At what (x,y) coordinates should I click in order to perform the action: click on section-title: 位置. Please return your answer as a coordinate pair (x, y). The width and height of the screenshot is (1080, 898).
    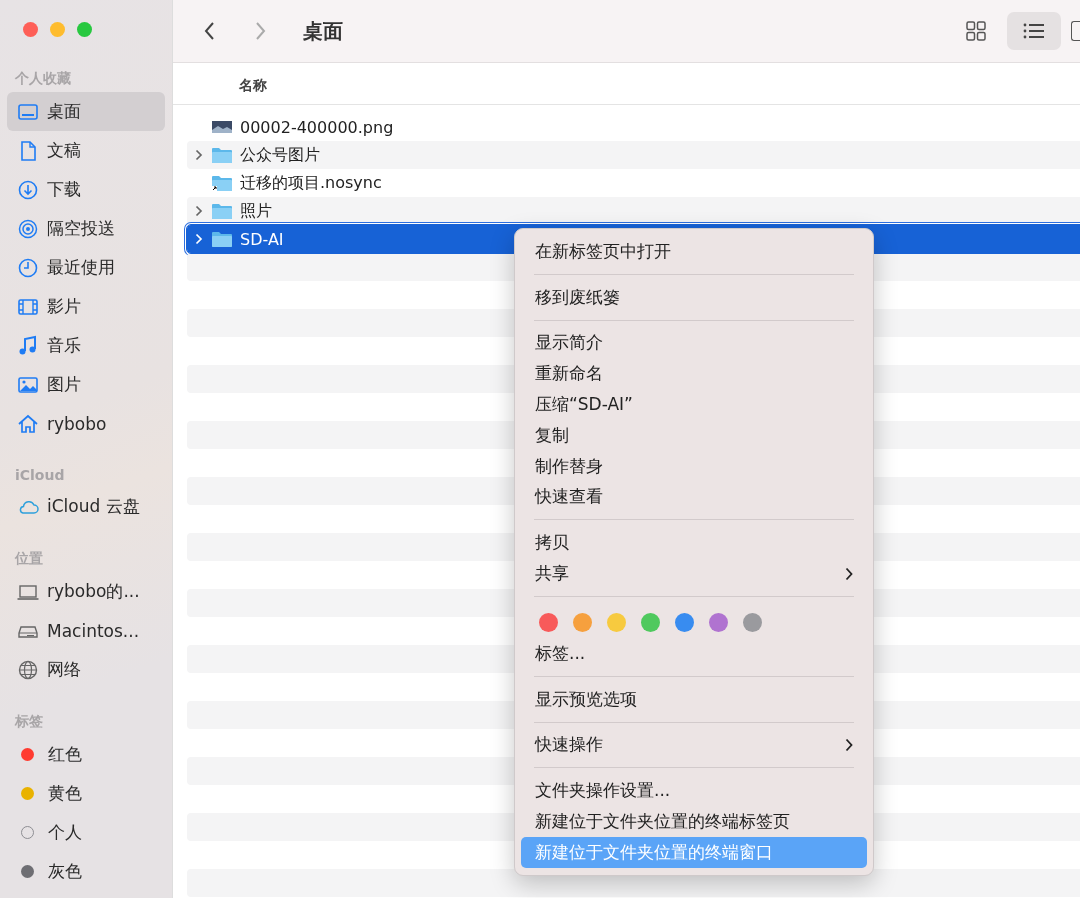
    Looking at the image, I should click on (29, 558).